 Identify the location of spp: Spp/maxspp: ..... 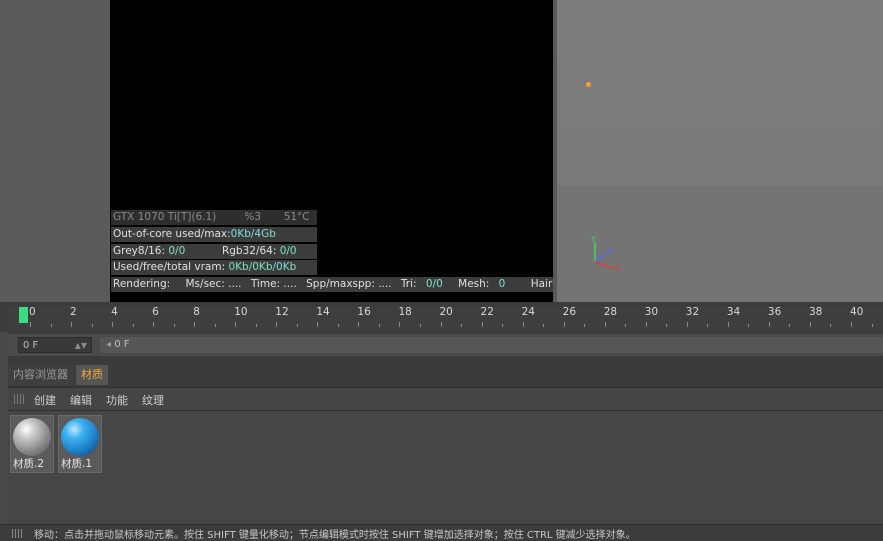
(349, 284).